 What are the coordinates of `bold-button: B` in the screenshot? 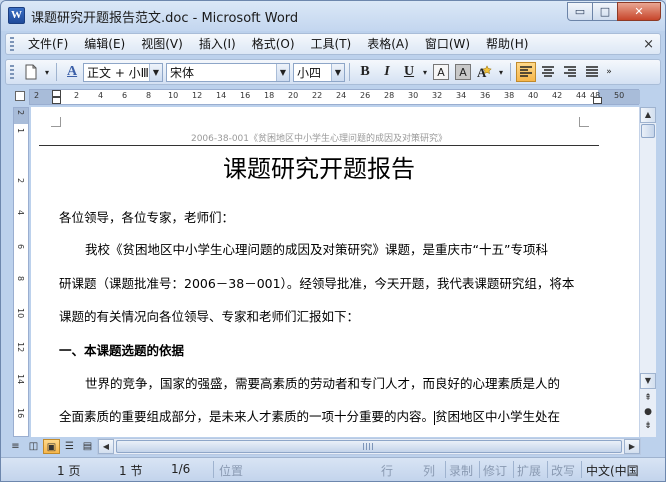 It's located at (365, 72).